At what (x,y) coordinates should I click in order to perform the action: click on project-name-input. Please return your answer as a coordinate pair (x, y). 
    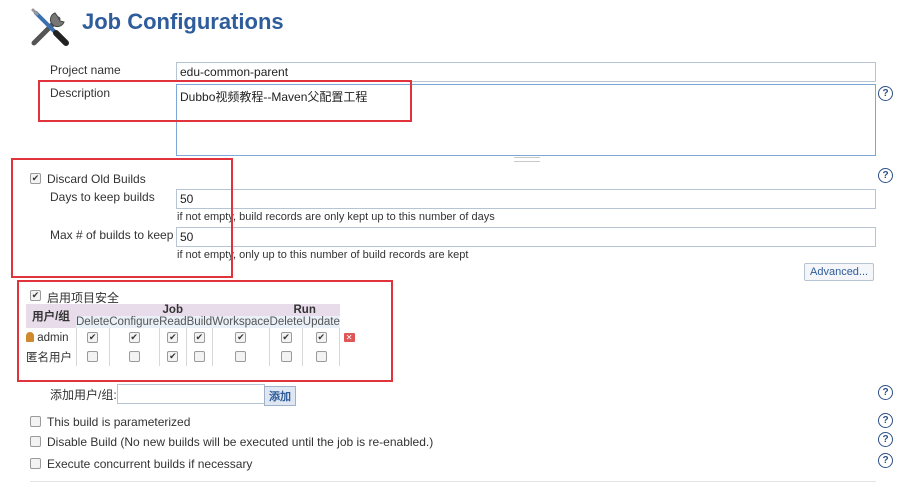
    Looking at the image, I should click on (526, 72).